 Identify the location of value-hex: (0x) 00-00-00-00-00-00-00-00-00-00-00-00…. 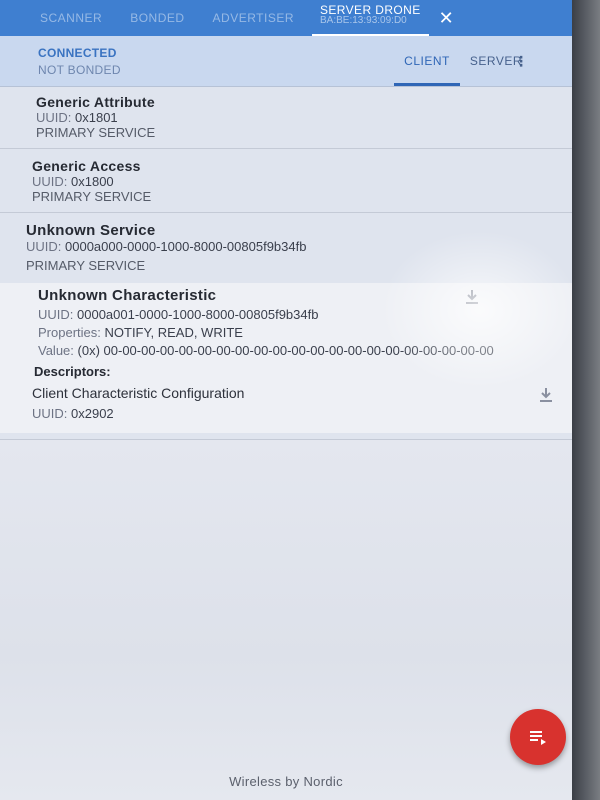
(285, 350).